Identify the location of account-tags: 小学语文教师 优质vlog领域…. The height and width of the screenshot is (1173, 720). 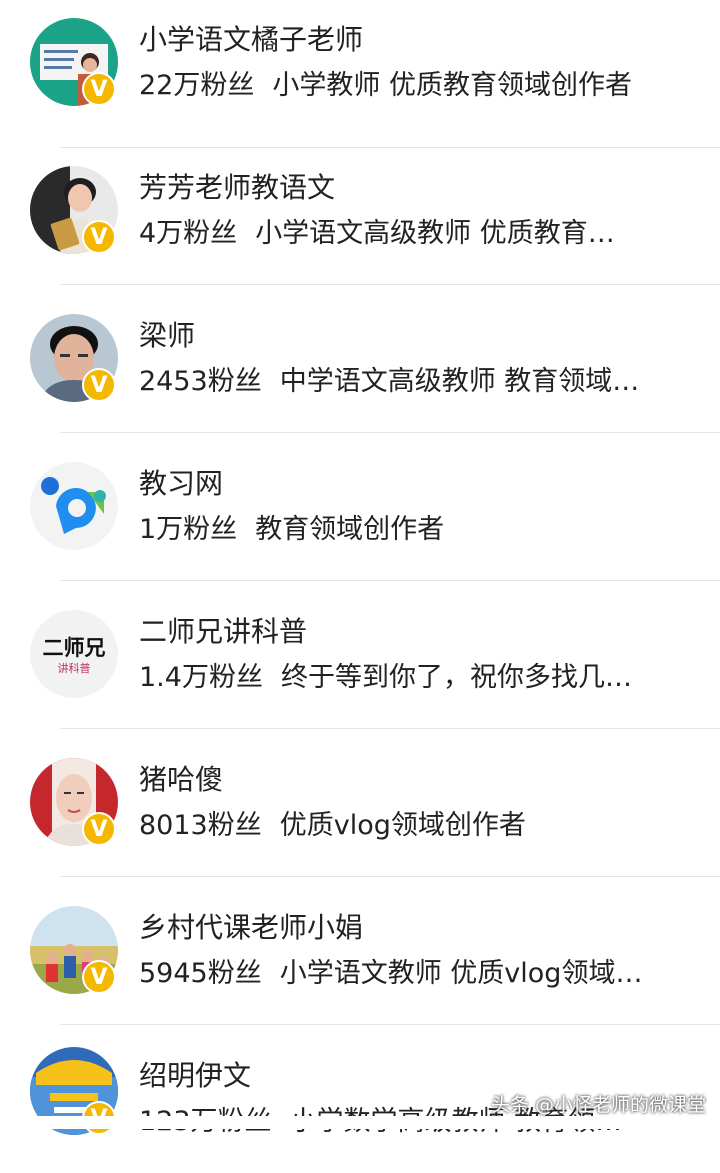
(461, 973).